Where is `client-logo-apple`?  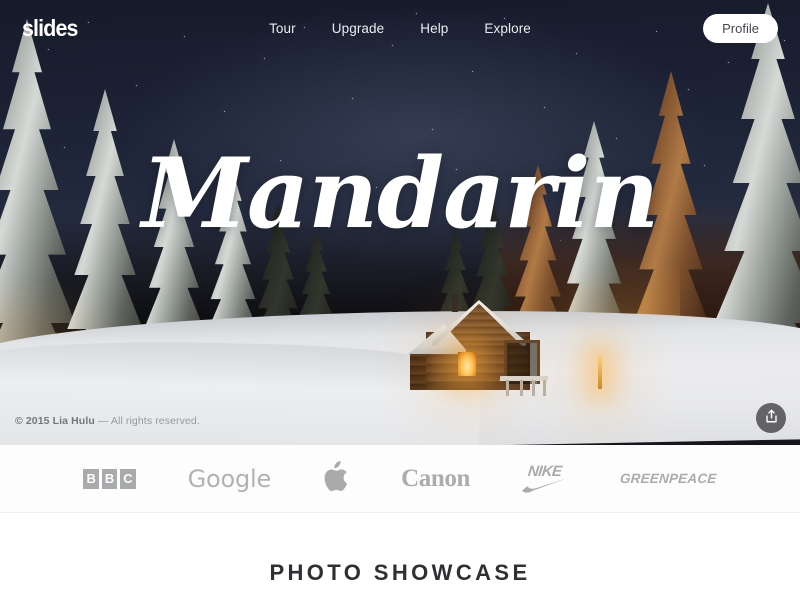
client-logo-apple is located at coordinates (336, 478).